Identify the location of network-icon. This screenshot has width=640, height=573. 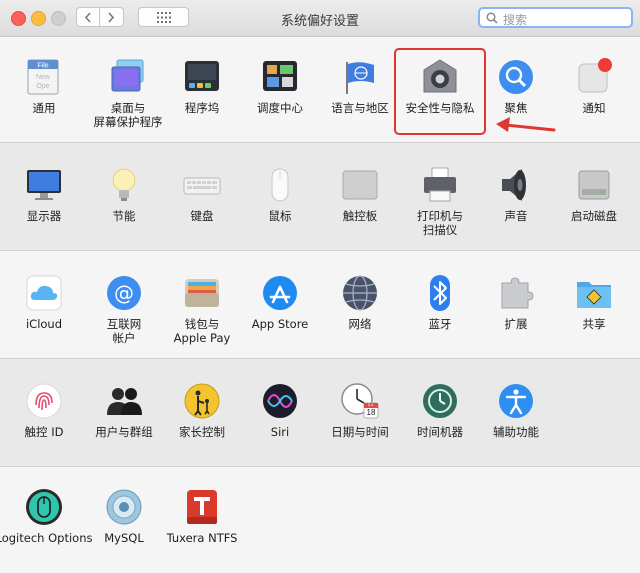
(360, 293).